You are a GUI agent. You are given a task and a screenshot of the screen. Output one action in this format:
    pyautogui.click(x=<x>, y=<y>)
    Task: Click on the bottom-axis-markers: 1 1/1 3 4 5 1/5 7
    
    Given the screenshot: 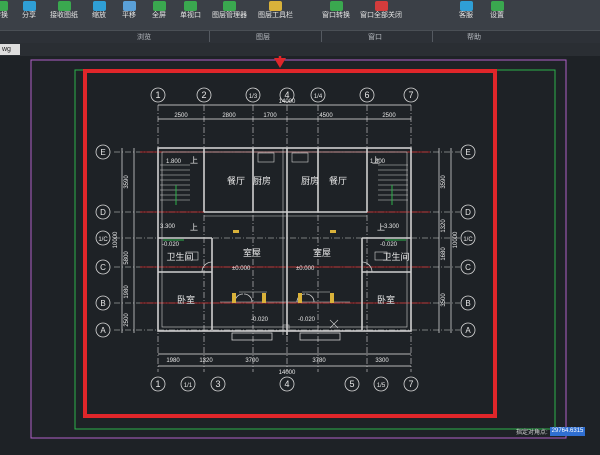 What is the action you would take?
    pyautogui.click(x=284, y=384)
    